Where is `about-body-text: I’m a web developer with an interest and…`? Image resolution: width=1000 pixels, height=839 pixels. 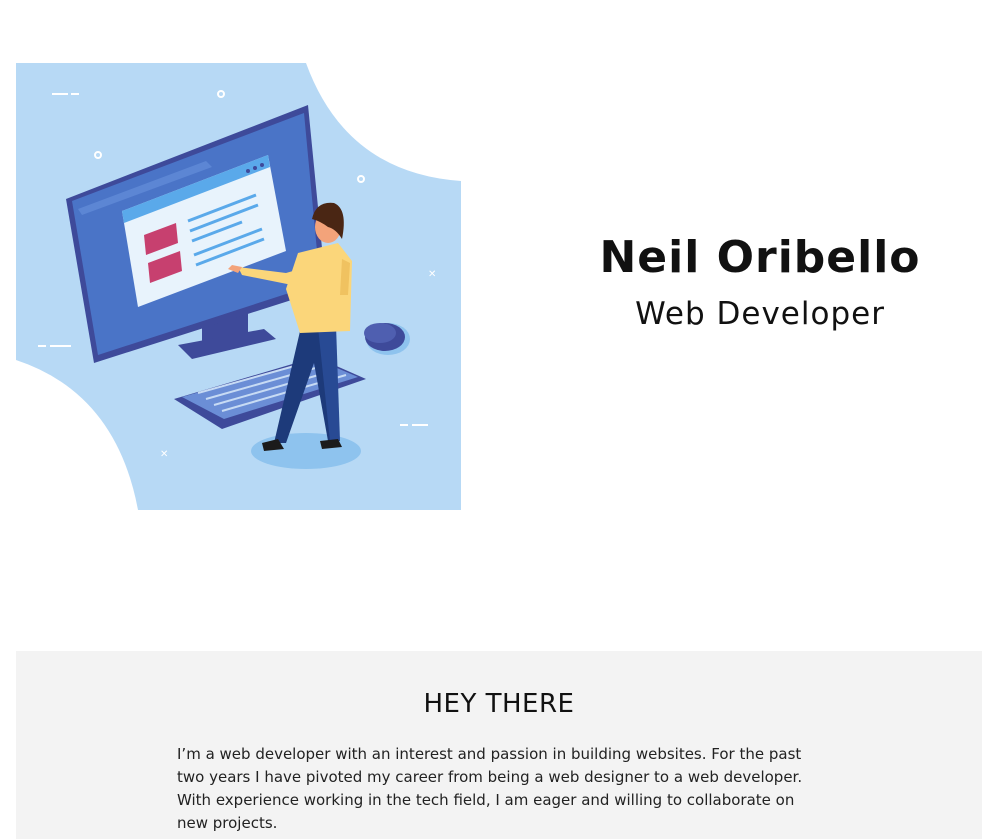 about-body-text: I’m a web developer with an interest and… is located at coordinates (490, 788).